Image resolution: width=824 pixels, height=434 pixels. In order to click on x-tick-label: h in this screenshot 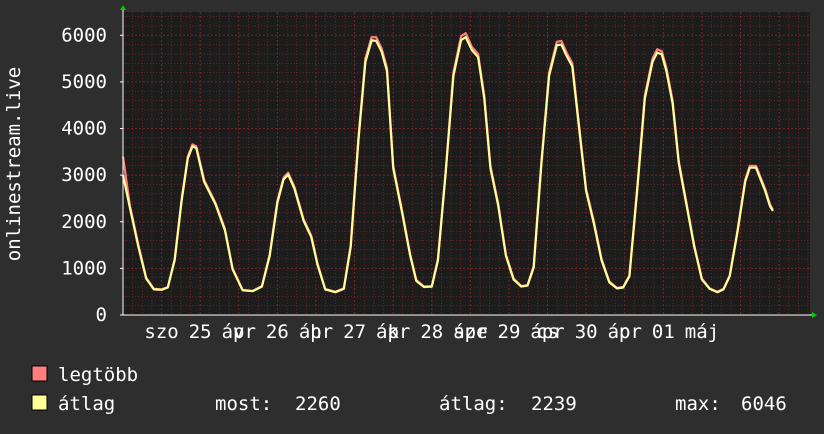, I will do `click(315, 332)`.